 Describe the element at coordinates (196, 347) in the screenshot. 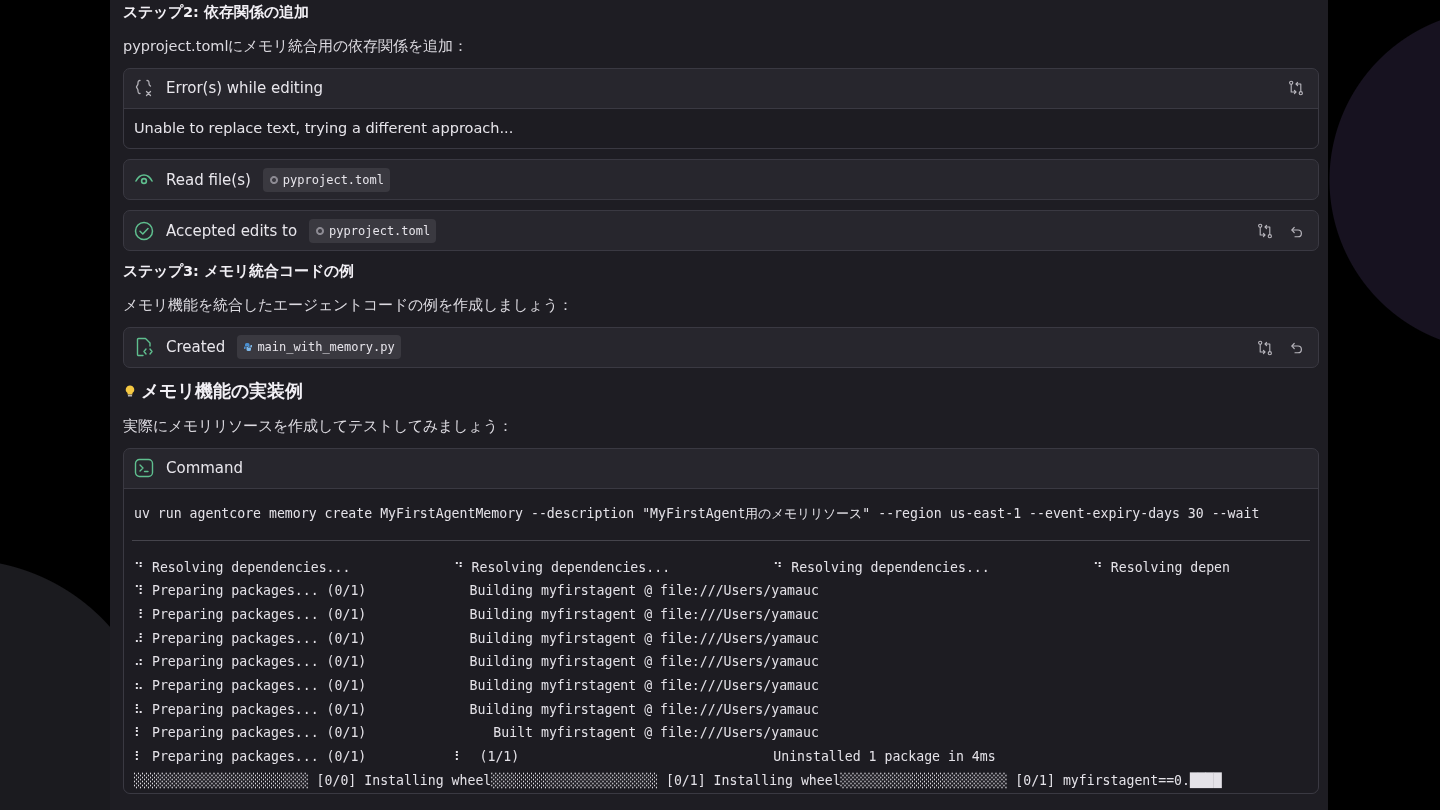

I see `tool-card-title: Created` at that location.